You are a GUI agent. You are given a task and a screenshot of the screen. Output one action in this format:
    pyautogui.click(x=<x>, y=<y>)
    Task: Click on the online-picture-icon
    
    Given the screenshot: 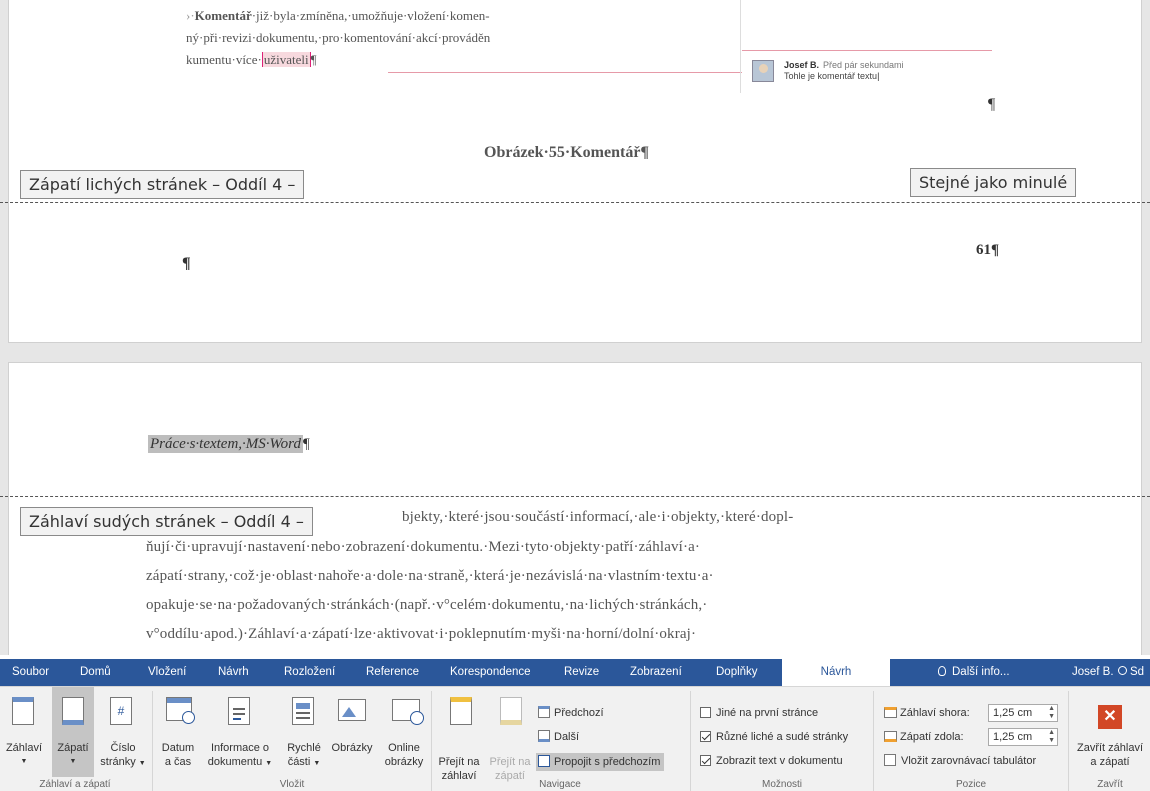 What is the action you would take?
    pyautogui.click(x=408, y=712)
    